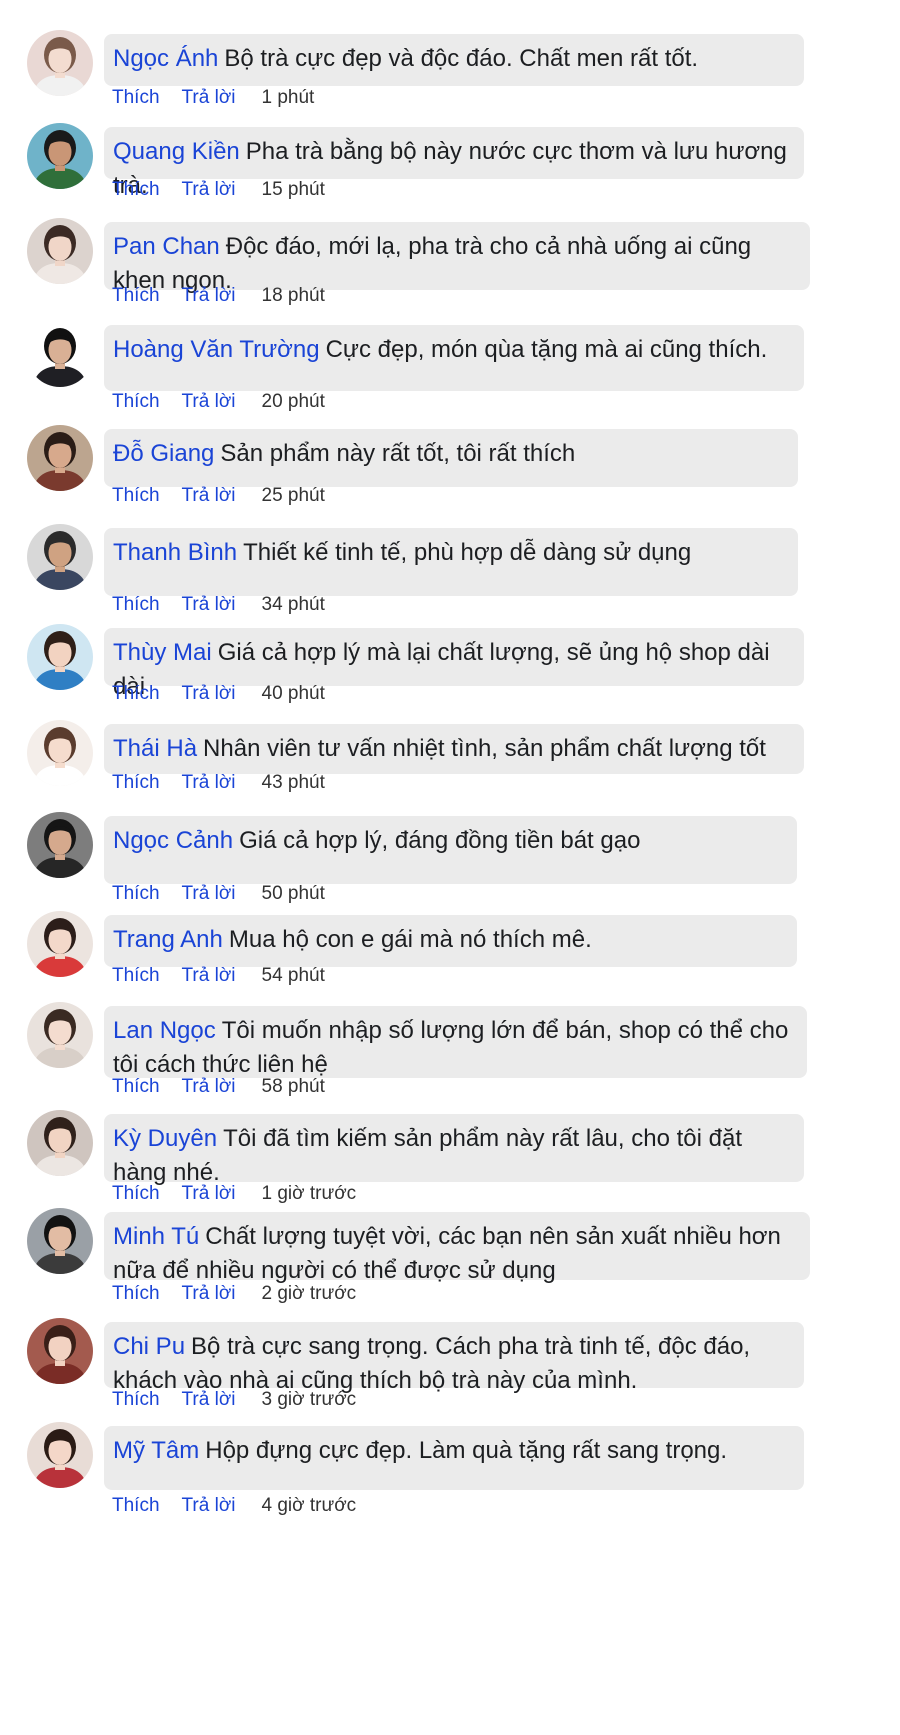 This screenshot has width=900, height=1735. Describe the element at coordinates (163, 453) in the screenshot. I see `comment-author: Đỗ Giang` at that location.